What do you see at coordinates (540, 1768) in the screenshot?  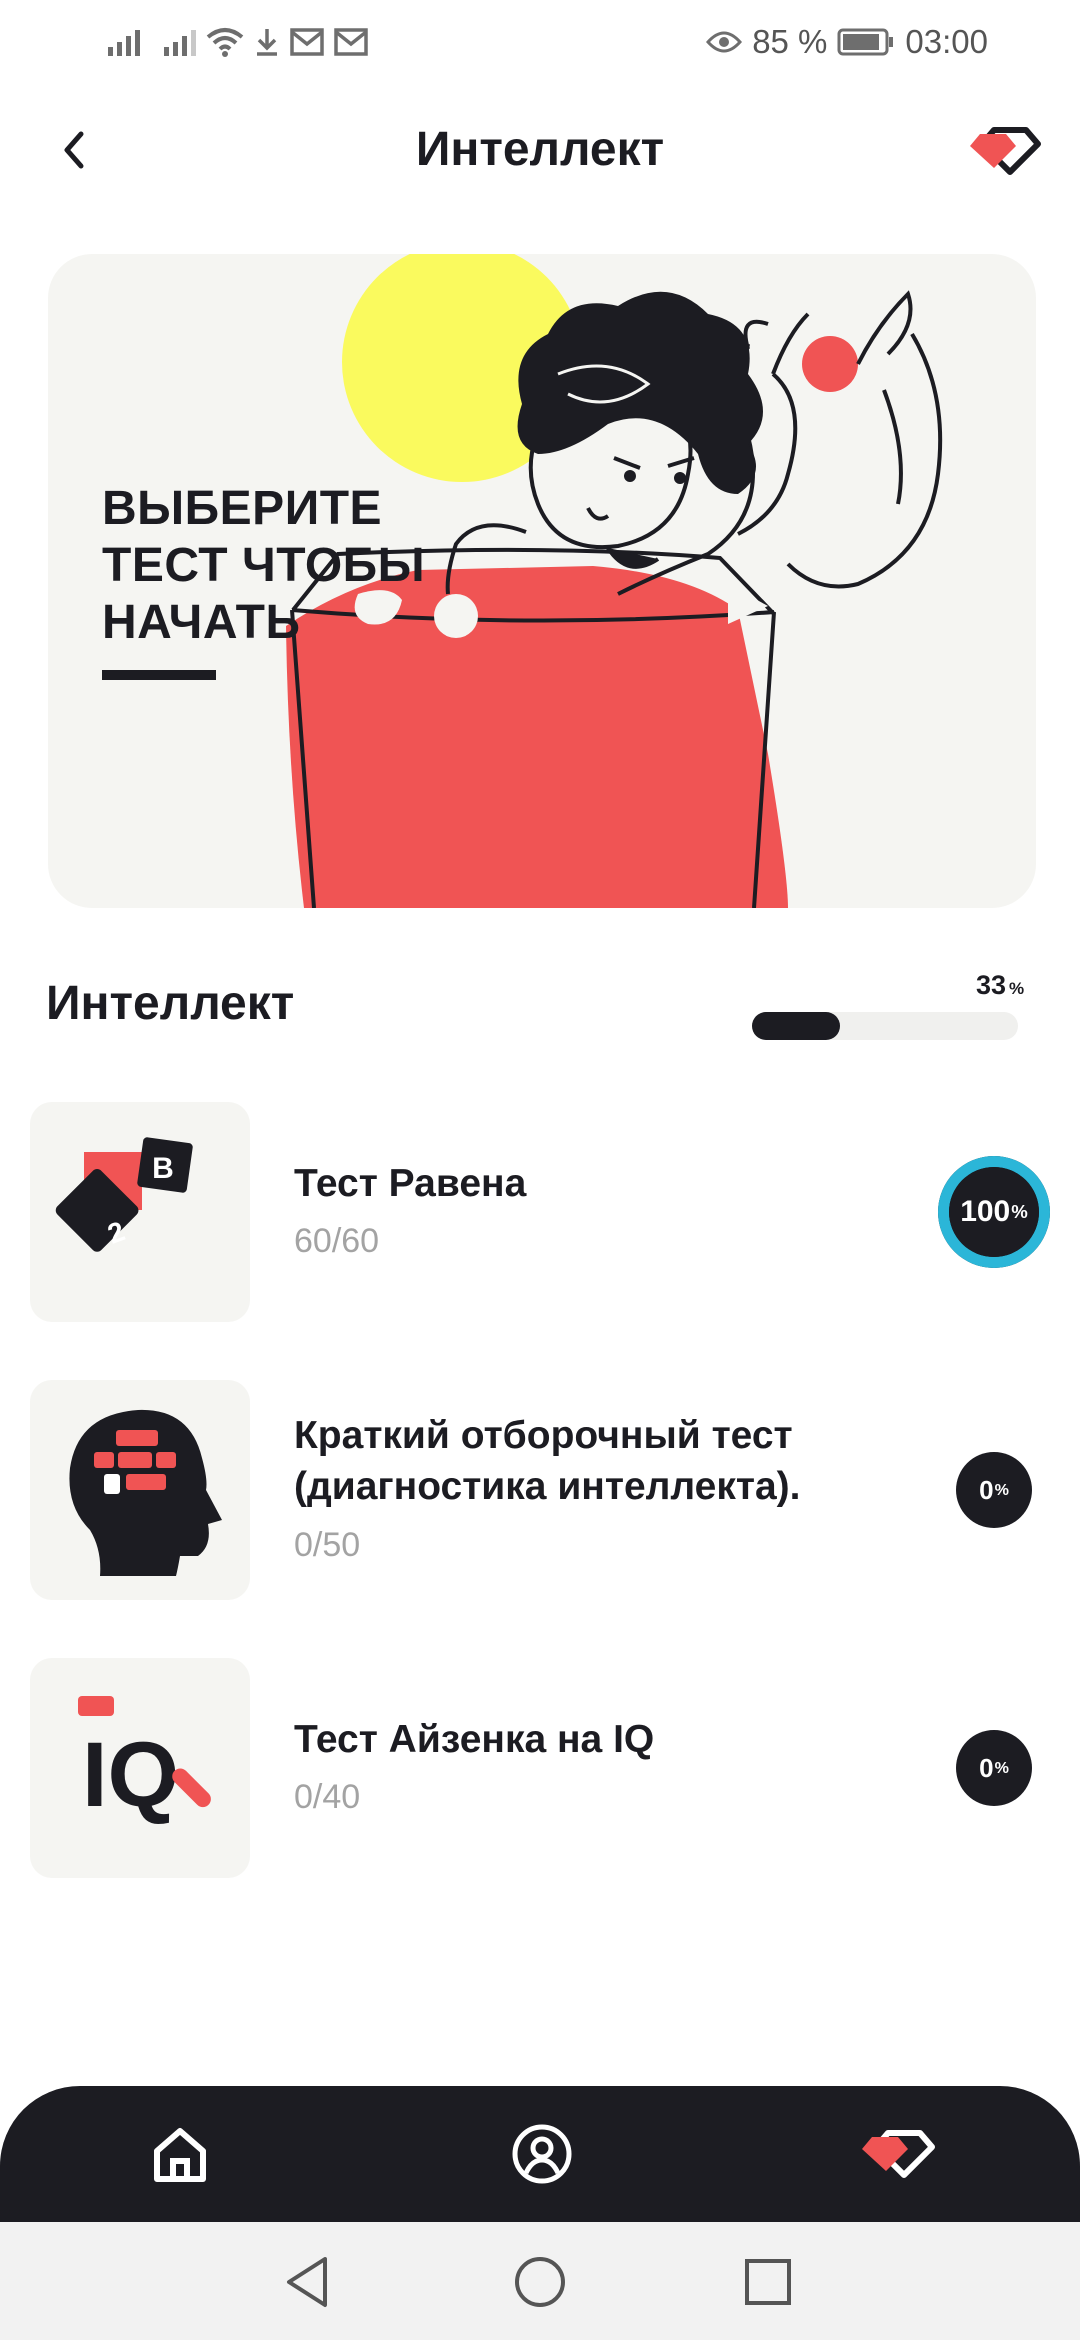 I see `test-item-eysenck-iq: IQ Тест Айзенка на IQ 0/40 0%` at bounding box center [540, 1768].